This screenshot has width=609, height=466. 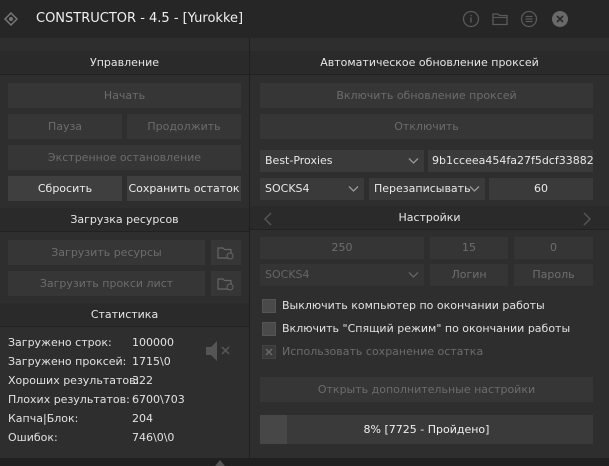 What do you see at coordinates (304, 19) in the screenshot?
I see `title-bar: CONSTRUCTOR - 4.5 - [Yurokke]` at bounding box center [304, 19].